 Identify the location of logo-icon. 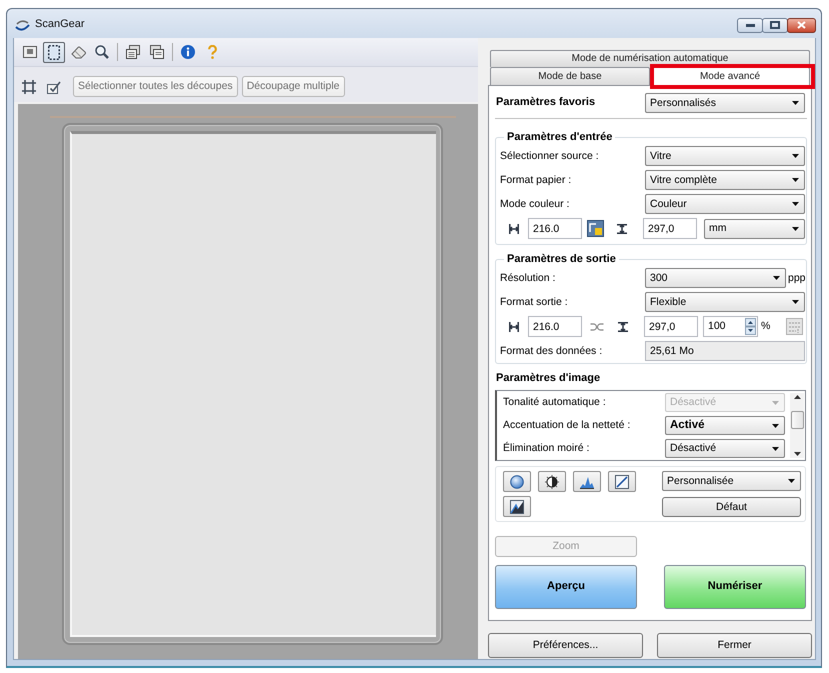
(22, 25).